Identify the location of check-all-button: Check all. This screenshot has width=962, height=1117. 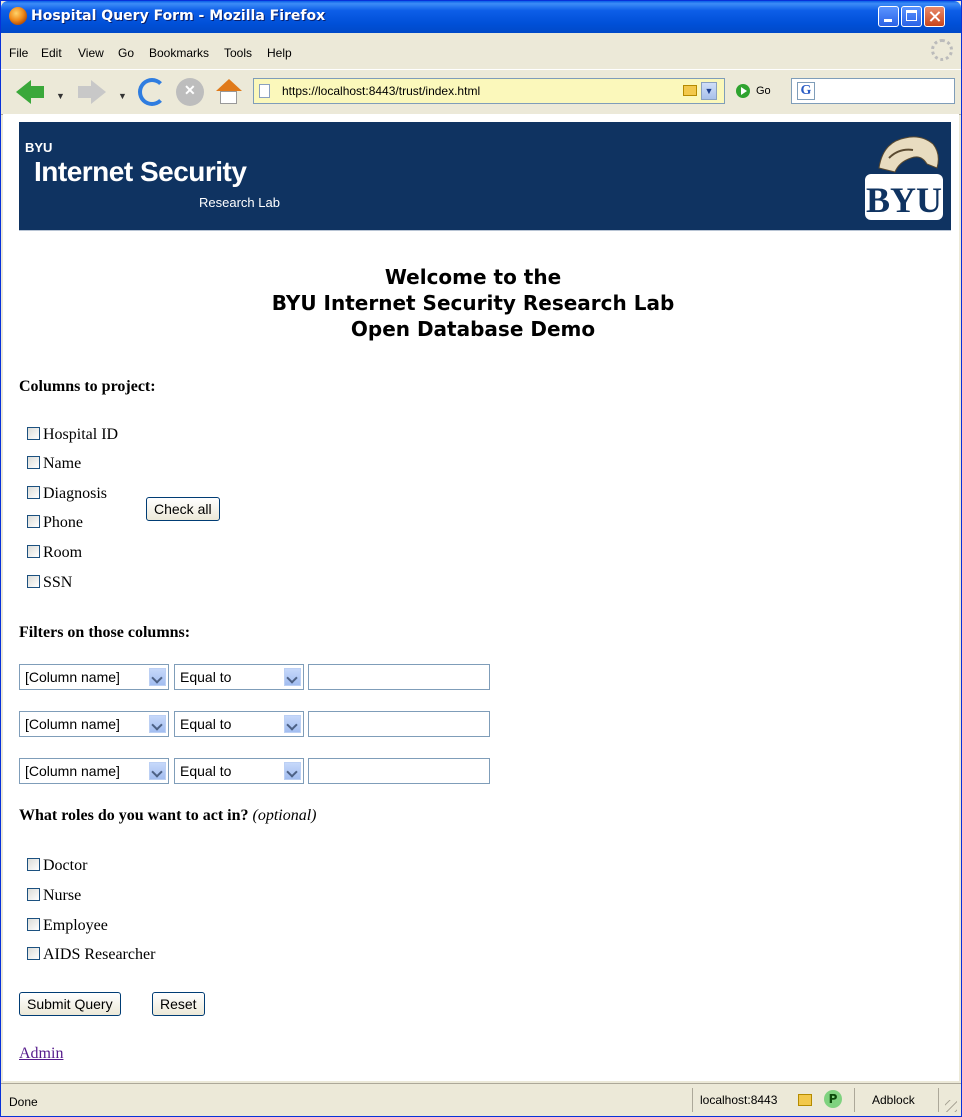
(183, 509).